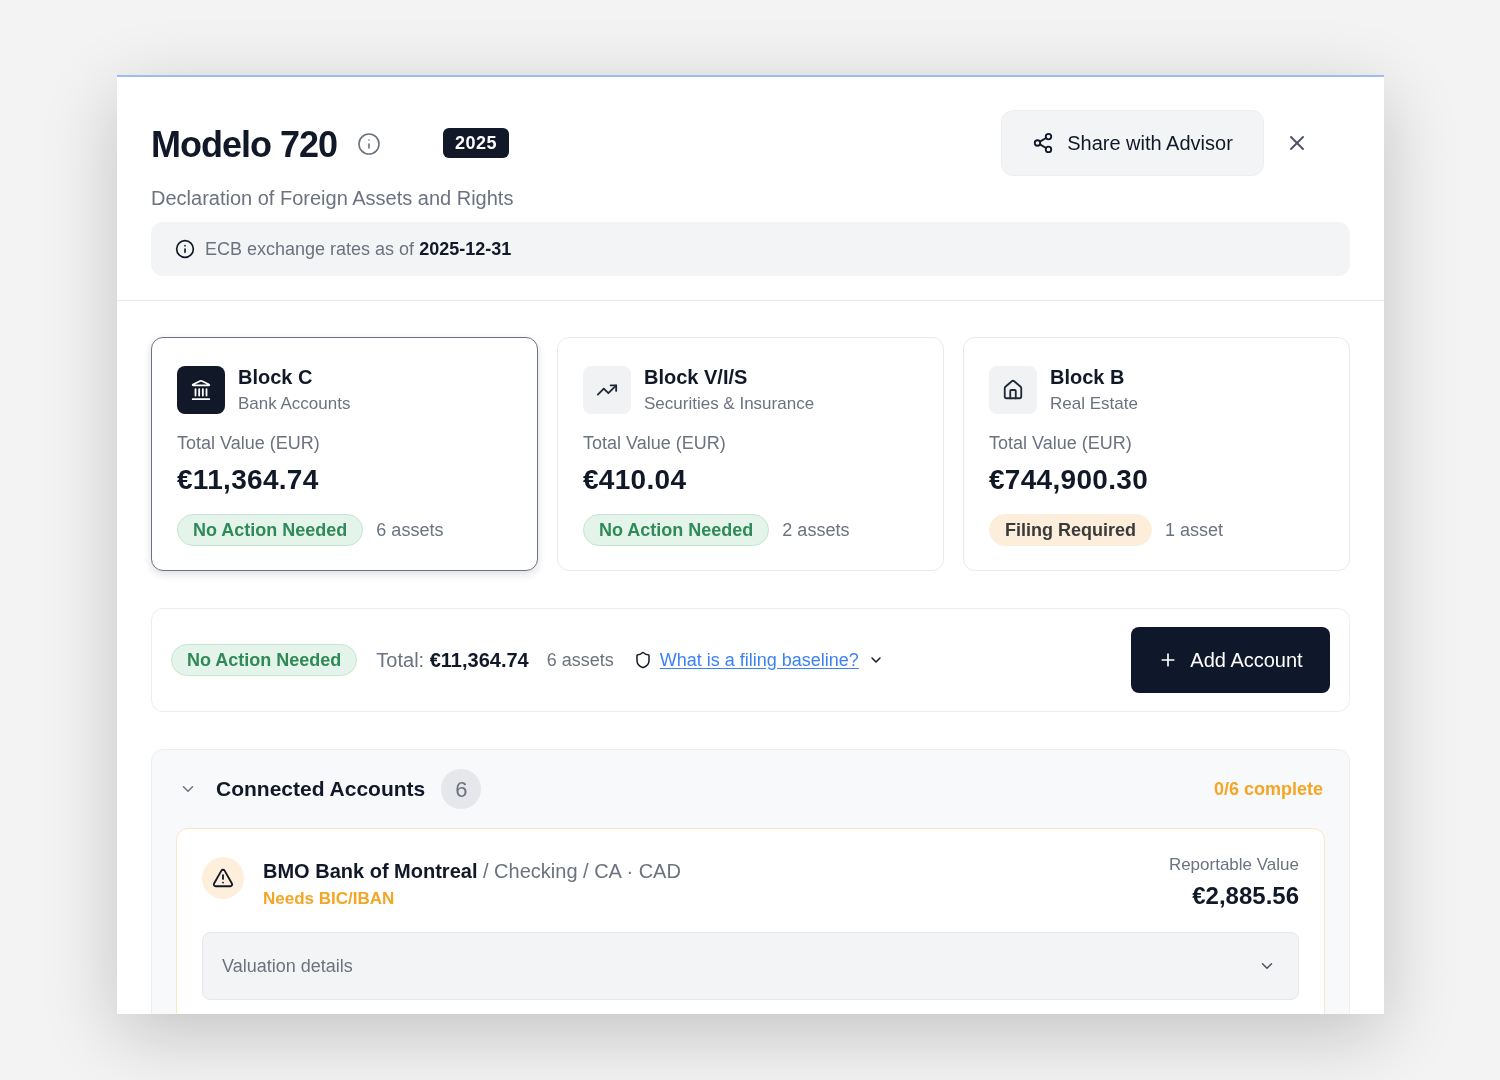 Image resolution: width=1500 pixels, height=1080 pixels. What do you see at coordinates (1230, 660) in the screenshot?
I see `add-account-button: Add Account` at bounding box center [1230, 660].